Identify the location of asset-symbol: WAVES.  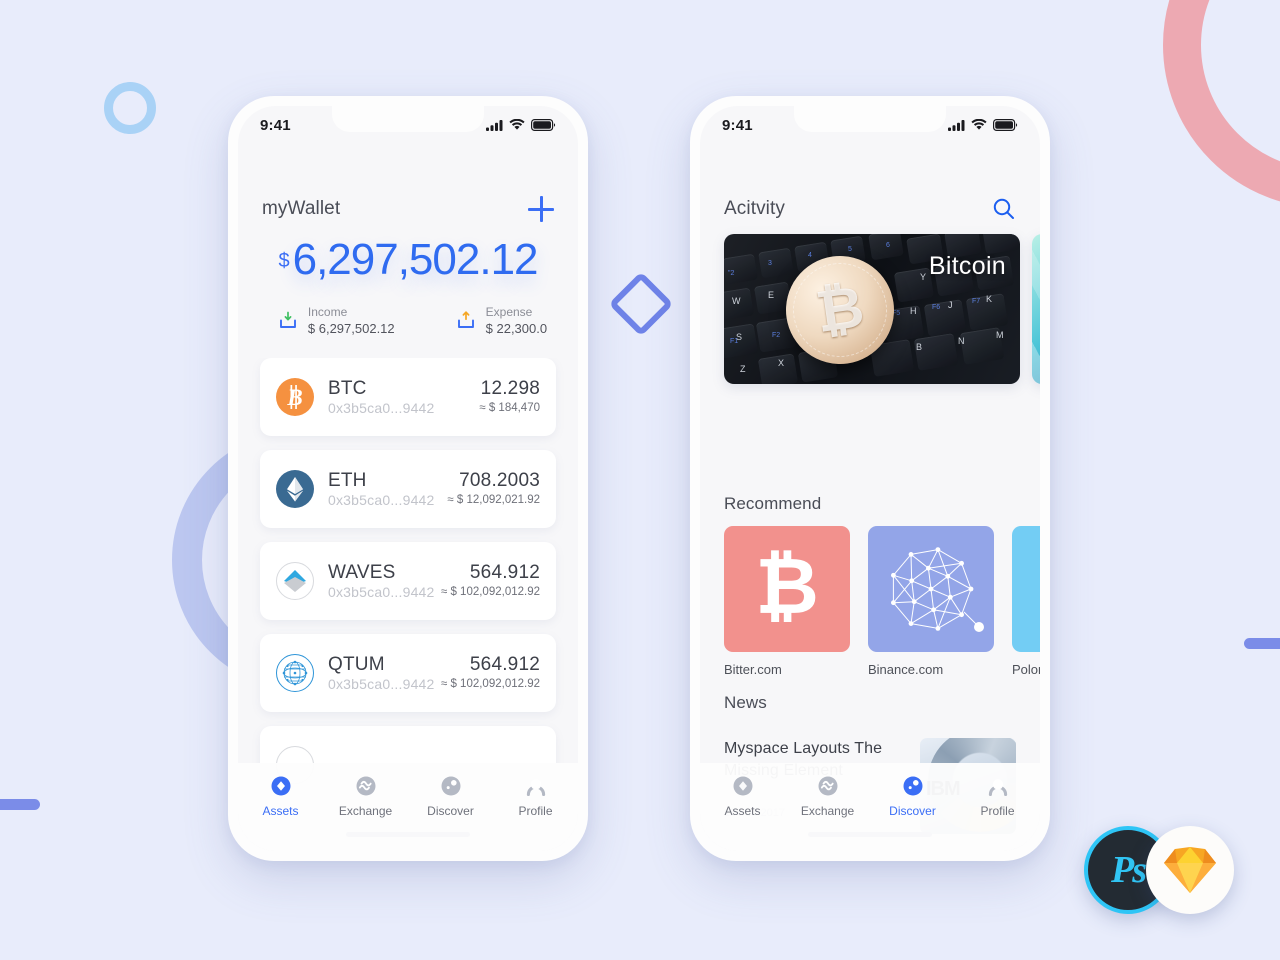
(362, 572).